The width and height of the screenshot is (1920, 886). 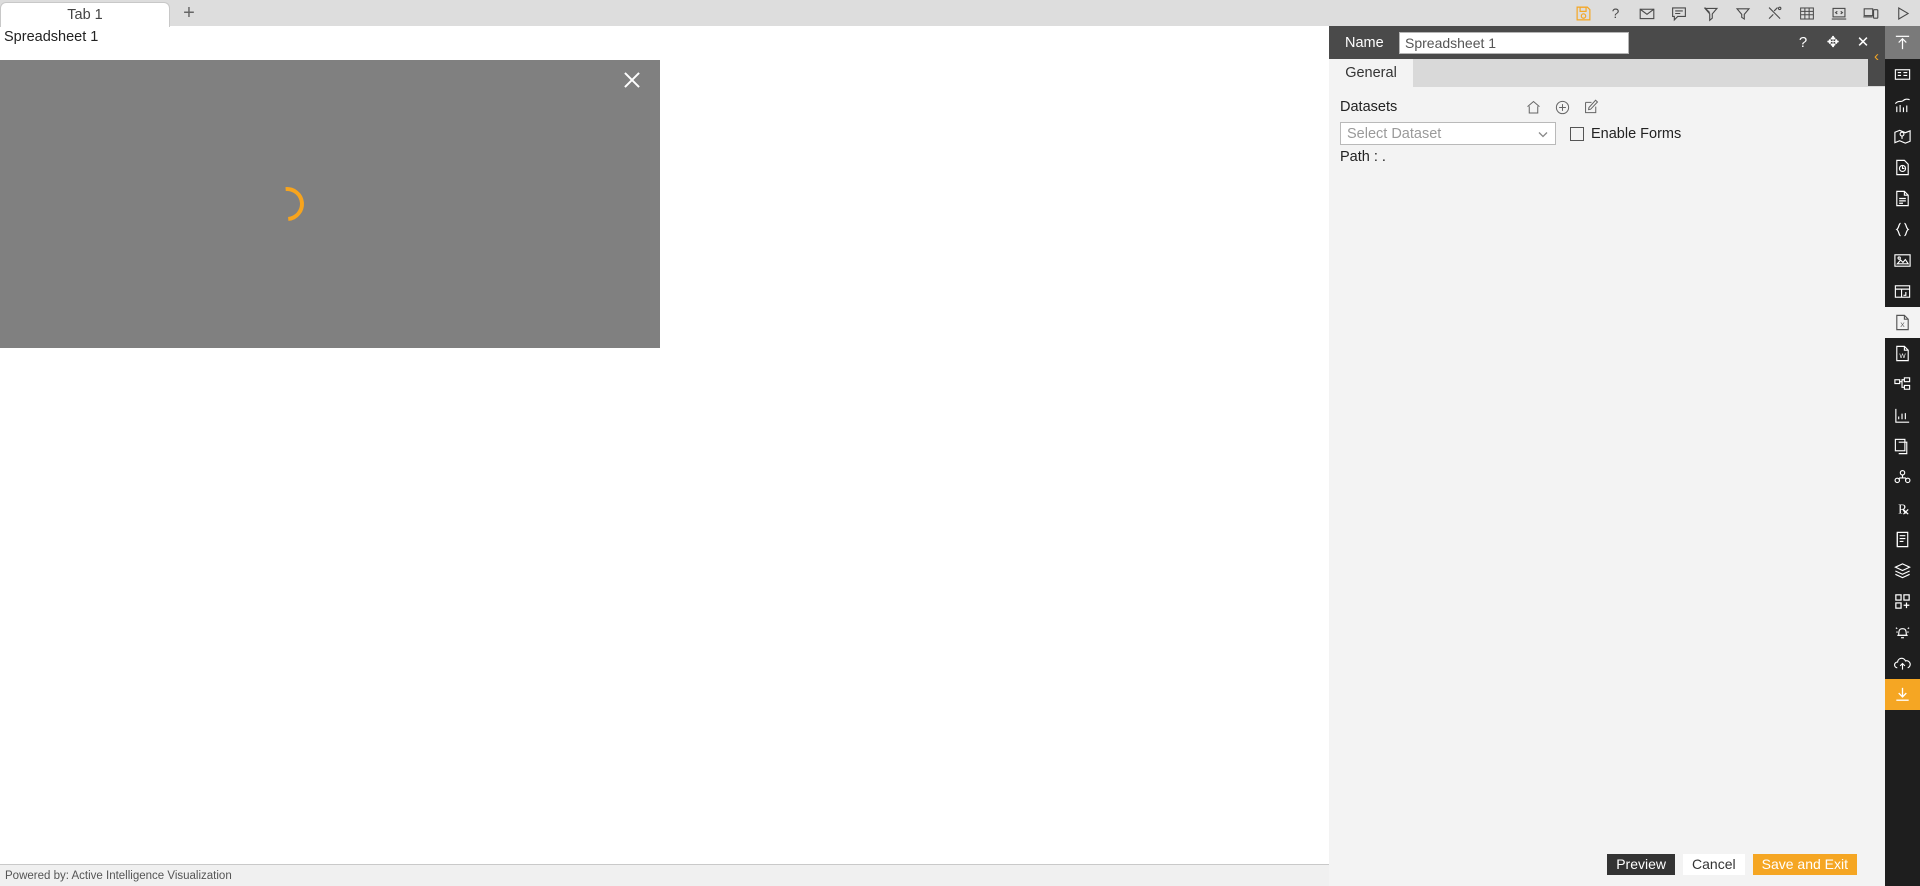 I want to click on dataset-icons, so click(x=1562, y=107).